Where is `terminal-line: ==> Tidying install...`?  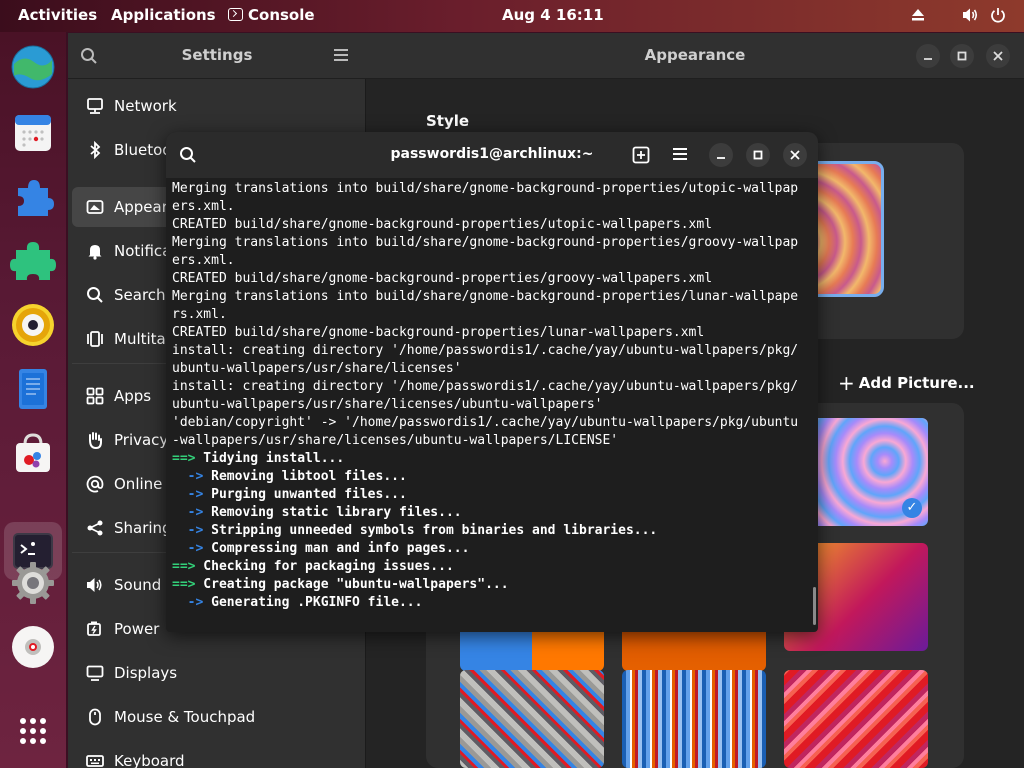 terminal-line: ==> Tidying install... is located at coordinates (493, 459).